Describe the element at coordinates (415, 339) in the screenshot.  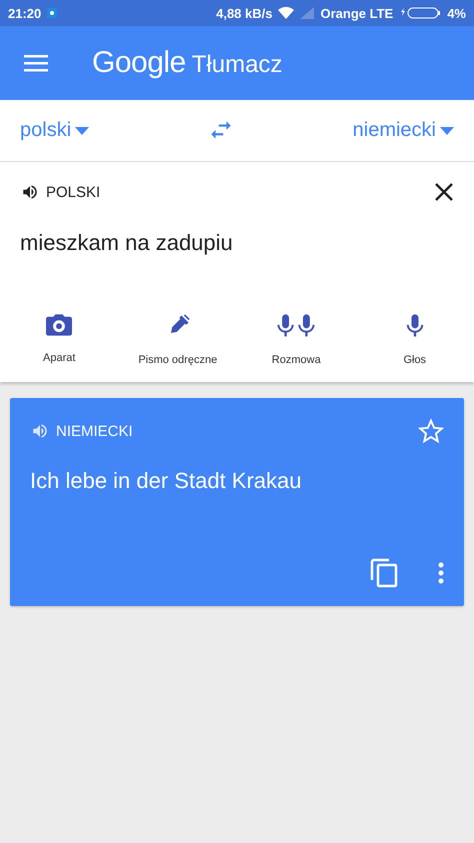
I see `input-mode-button: Głos` at that location.